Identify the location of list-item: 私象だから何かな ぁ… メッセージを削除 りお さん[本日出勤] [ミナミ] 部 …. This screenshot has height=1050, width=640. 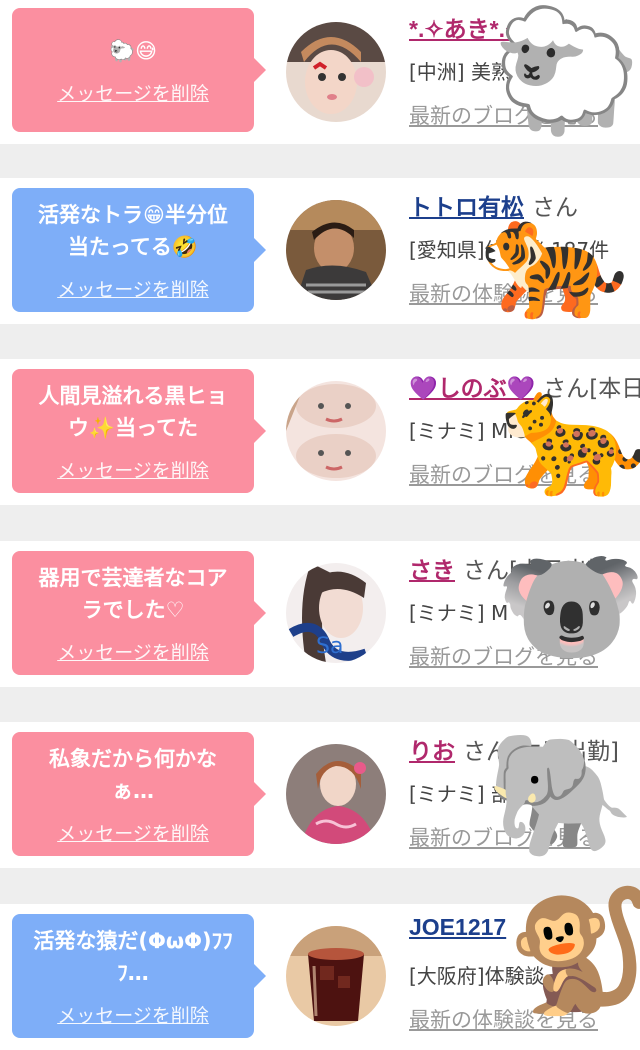
(320, 795).